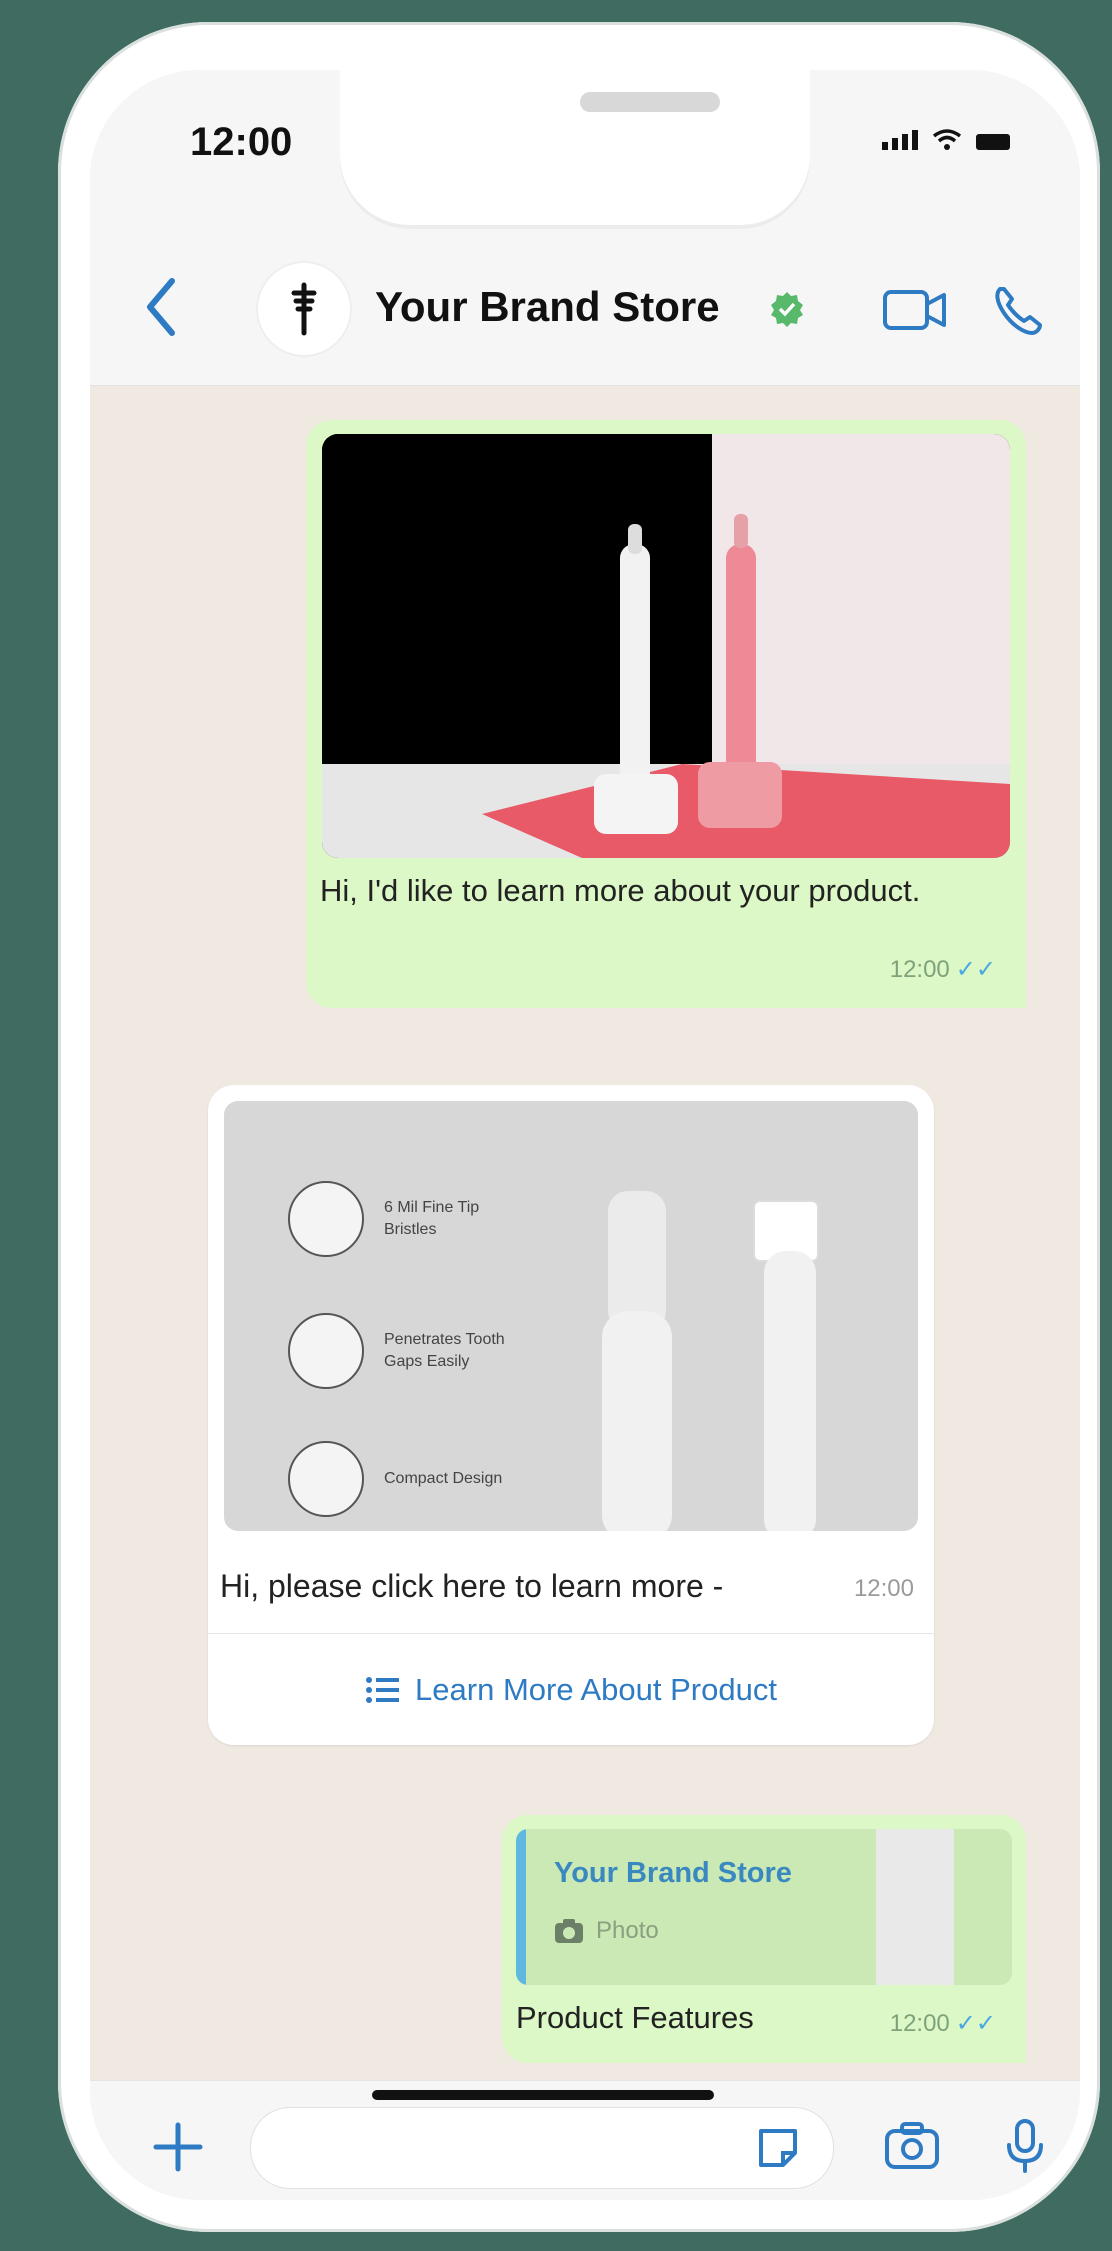 The height and width of the screenshot is (2251, 1112). I want to click on chat-header: Your Brand Store, so click(585, 310).